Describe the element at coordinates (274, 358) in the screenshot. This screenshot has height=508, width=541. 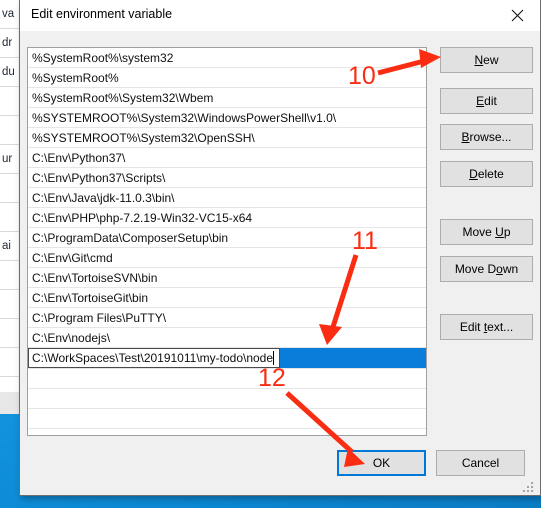
I see `text-caret` at that location.